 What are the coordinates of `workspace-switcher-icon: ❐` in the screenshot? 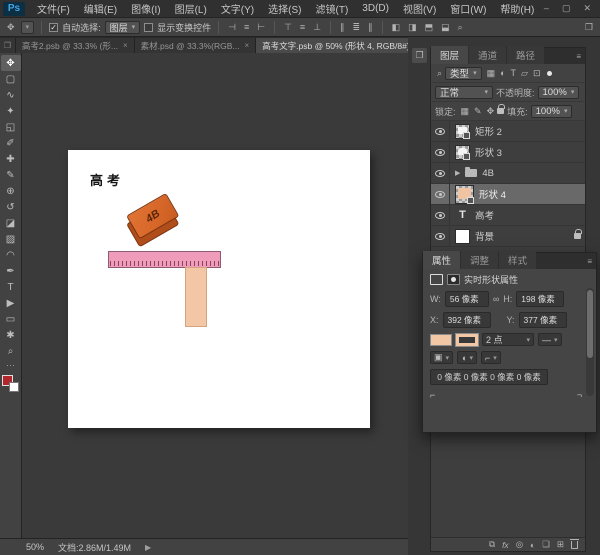 It's located at (589, 27).